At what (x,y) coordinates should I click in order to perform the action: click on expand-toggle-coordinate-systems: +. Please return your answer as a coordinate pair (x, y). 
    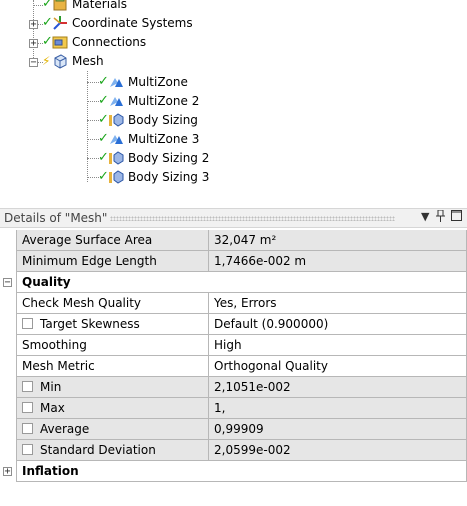
    Looking at the image, I should click on (33, 25).